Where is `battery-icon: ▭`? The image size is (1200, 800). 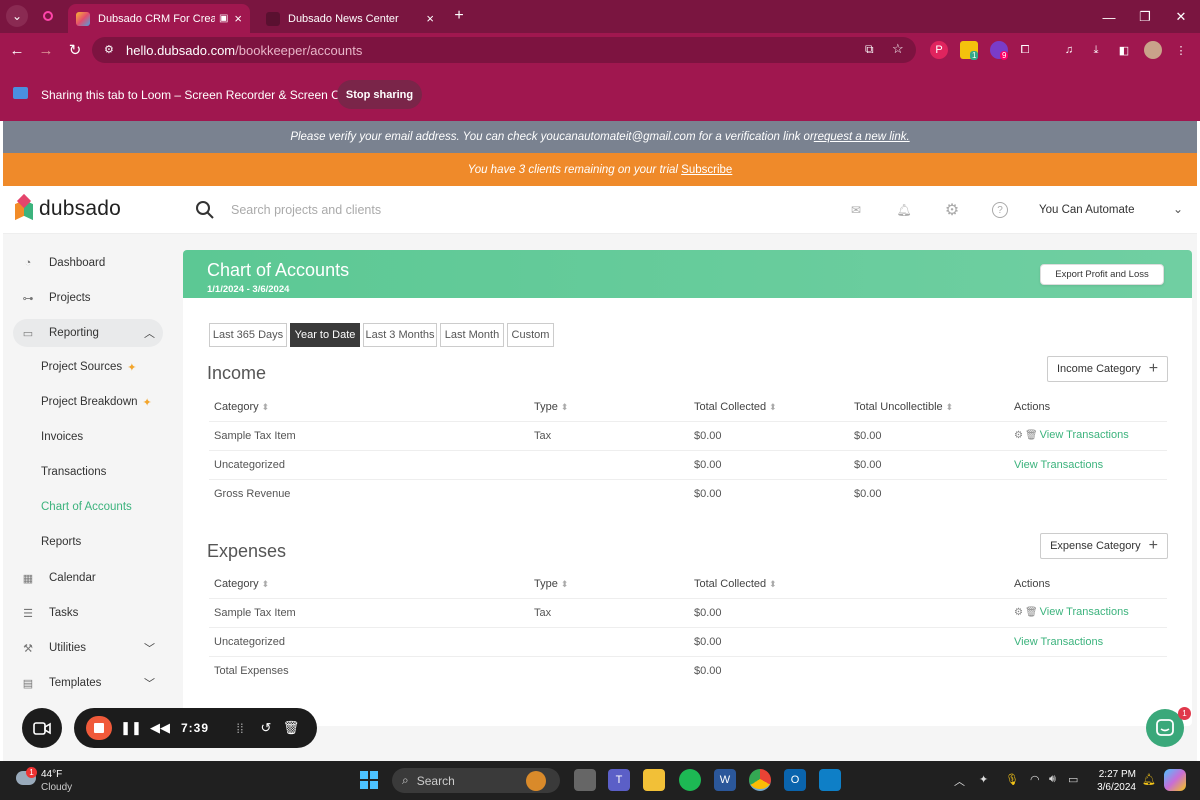
battery-icon: ▭ is located at coordinates (1073, 779).